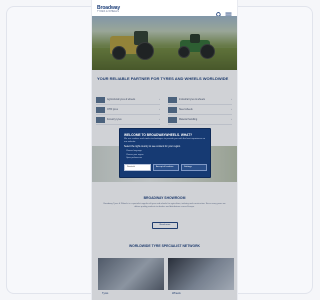 The width and height of the screenshot is (320, 300). Describe the element at coordinates (188, 166) in the screenshot. I see `cookie-settings-label: Settings` at that location.